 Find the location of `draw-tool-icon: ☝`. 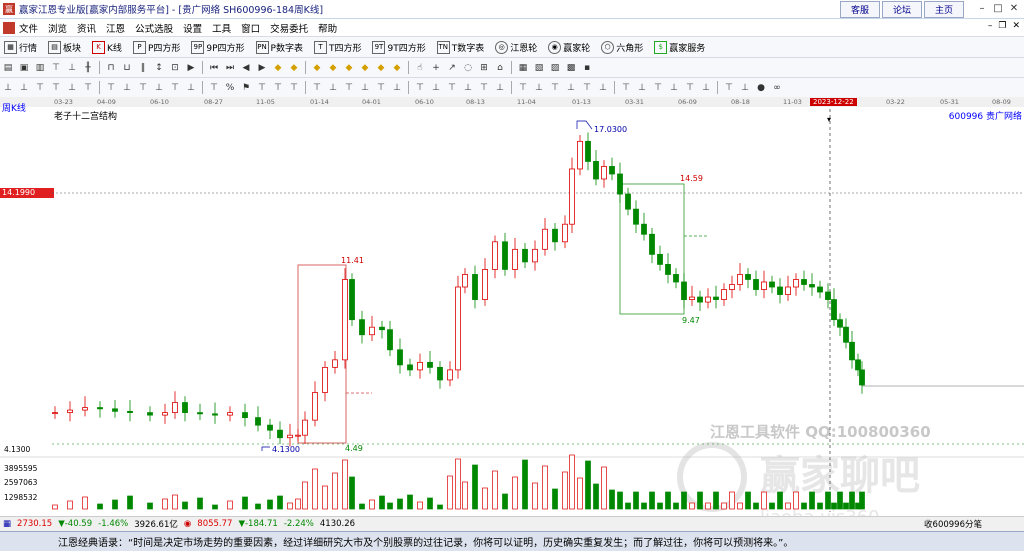

draw-tool-icon: ☝ is located at coordinates (420, 68).